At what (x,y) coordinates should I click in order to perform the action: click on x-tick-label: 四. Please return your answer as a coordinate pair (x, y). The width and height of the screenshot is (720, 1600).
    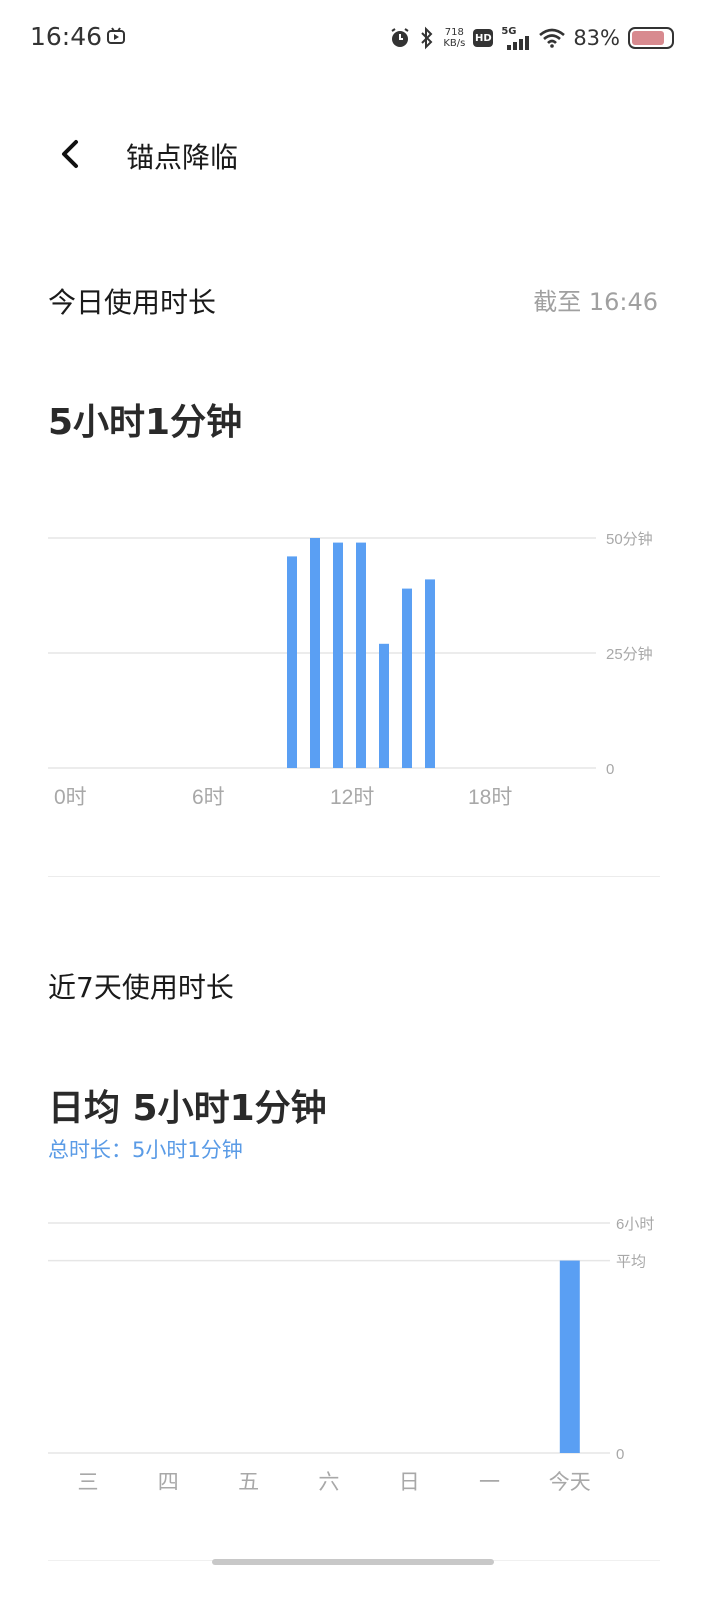
    Looking at the image, I should click on (168, 1482).